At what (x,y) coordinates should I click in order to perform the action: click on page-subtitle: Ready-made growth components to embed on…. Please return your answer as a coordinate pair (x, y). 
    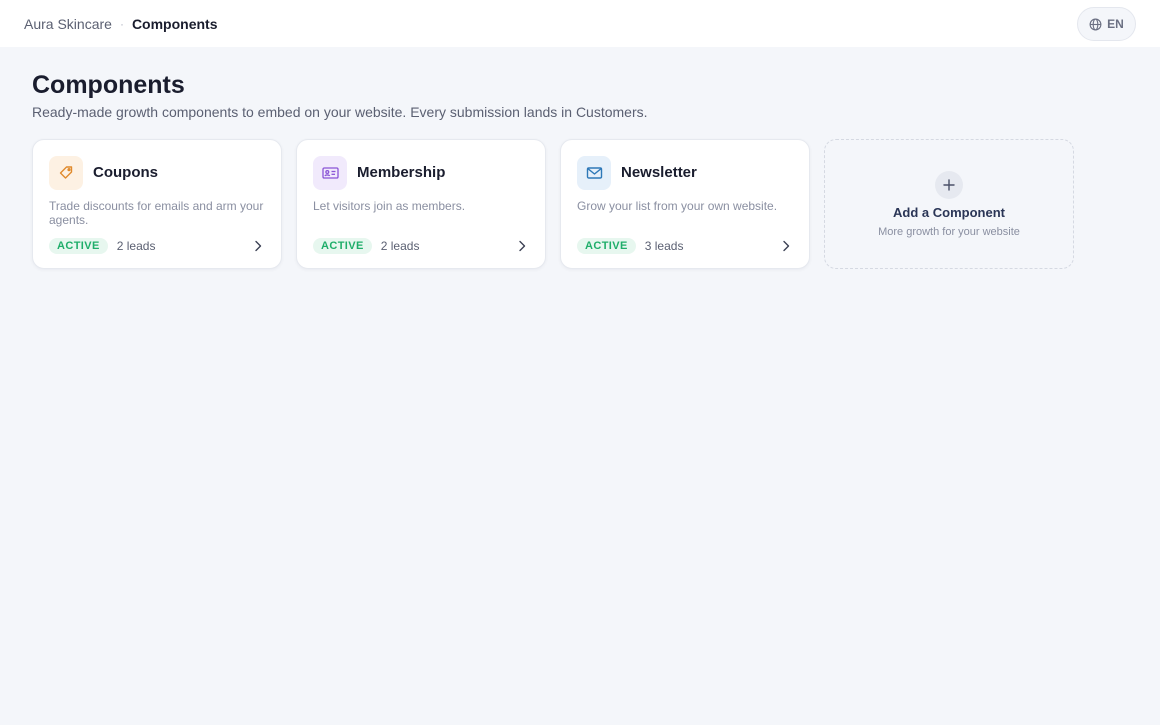
    Looking at the image, I should click on (340, 112).